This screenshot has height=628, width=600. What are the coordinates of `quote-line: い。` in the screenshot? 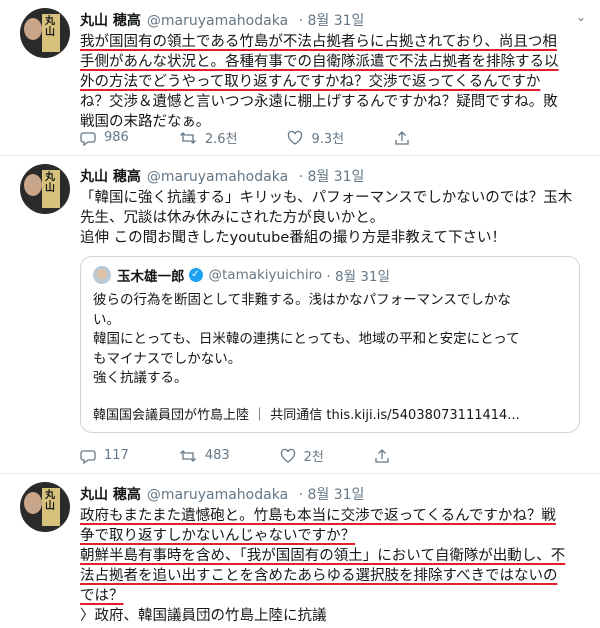 It's located at (106, 319).